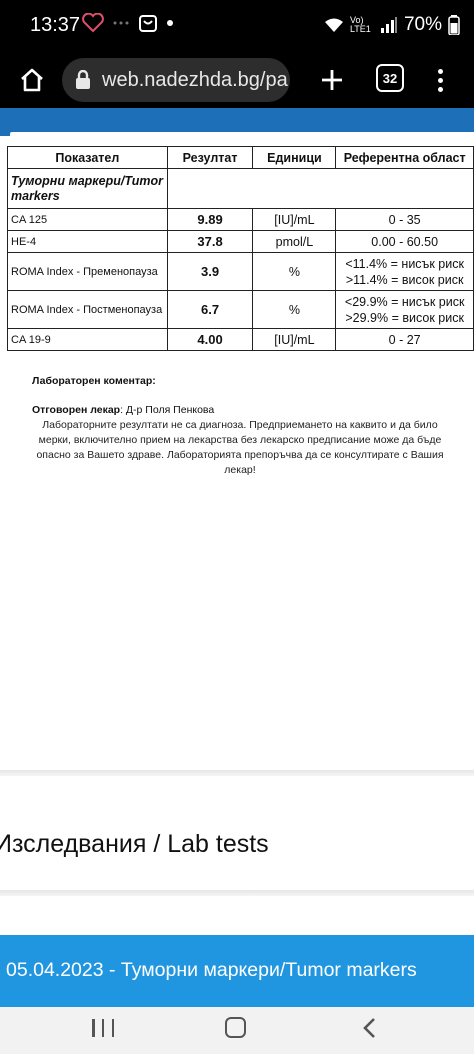 The image size is (474, 1054). Describe the element at coordinates (404, 317) in the screenshot. I see `reference-line: >29.9% = висок риск` at that location.